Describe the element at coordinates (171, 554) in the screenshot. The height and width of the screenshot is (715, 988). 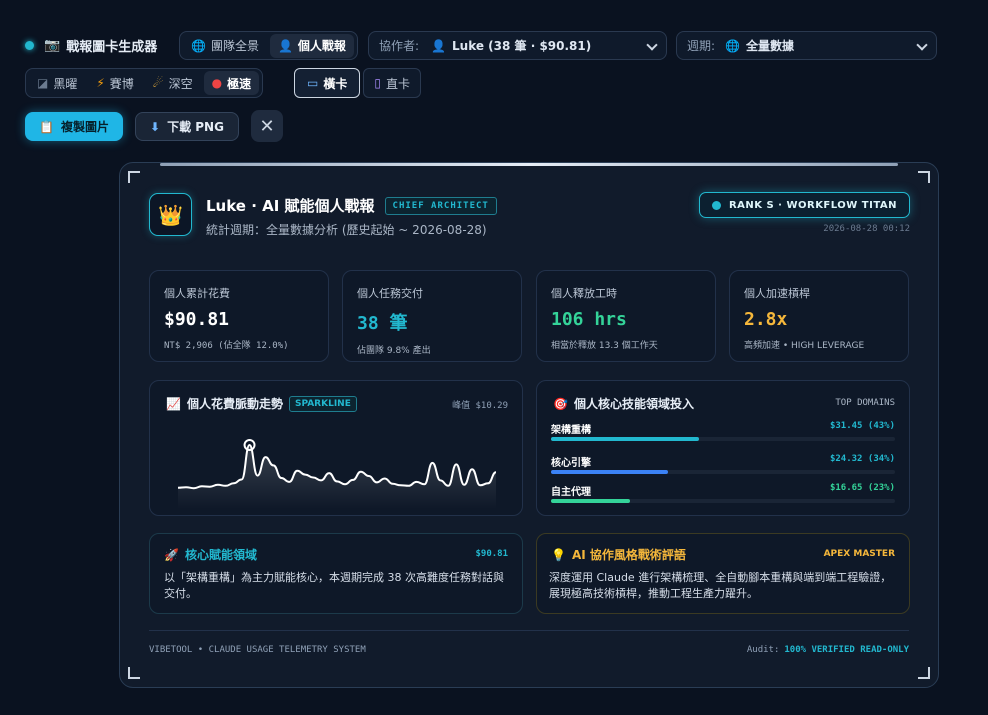
I see `rocket-icon: 🚀` at that location.